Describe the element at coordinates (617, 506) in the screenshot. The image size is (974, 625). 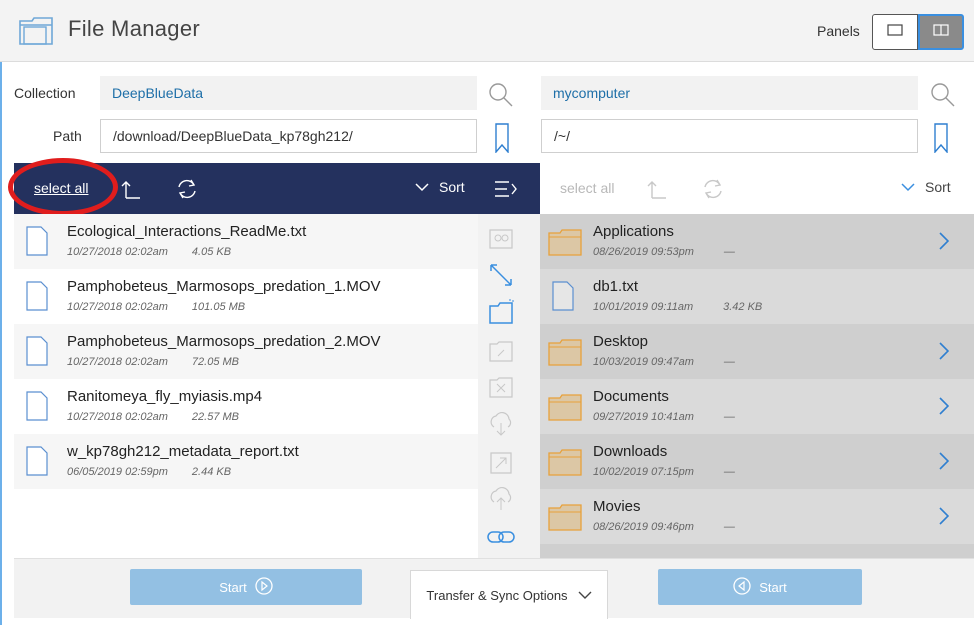
I see `folder-name: Movies` at that location.